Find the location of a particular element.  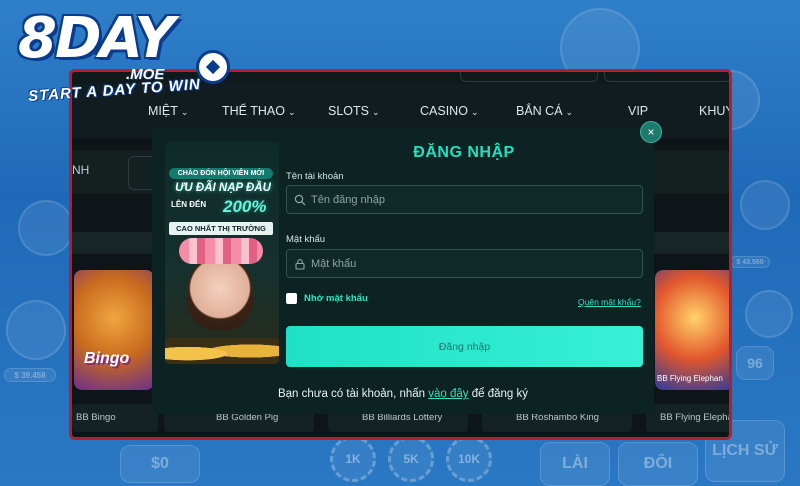

game-card-bingo: Bingo is located at coordinates (114, 330).